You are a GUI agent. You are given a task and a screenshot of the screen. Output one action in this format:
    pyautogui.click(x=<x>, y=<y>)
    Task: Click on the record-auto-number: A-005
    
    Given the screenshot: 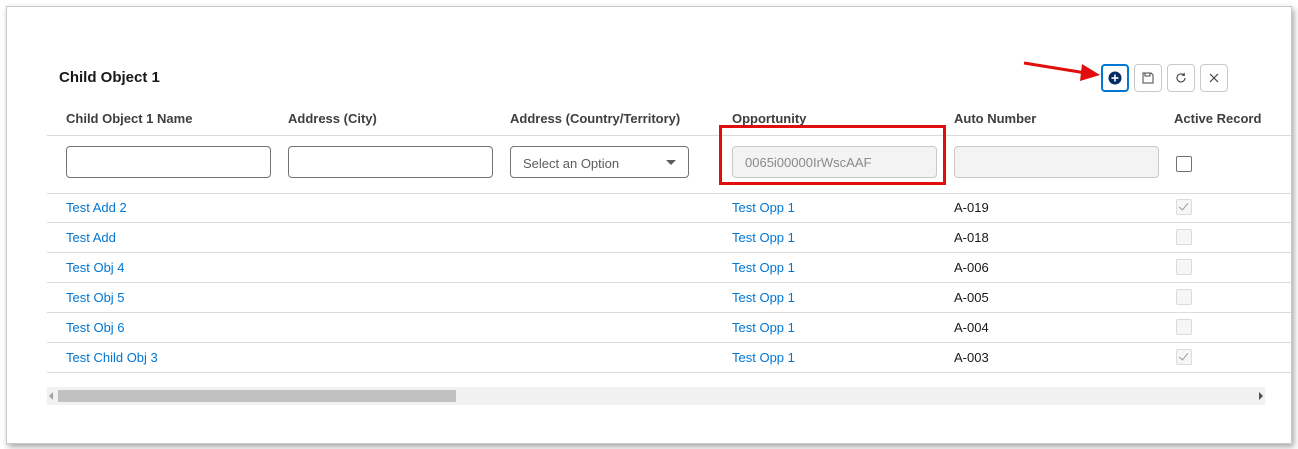 What is the action you would take?
    pyautogui.click(x=971, y=297)
    